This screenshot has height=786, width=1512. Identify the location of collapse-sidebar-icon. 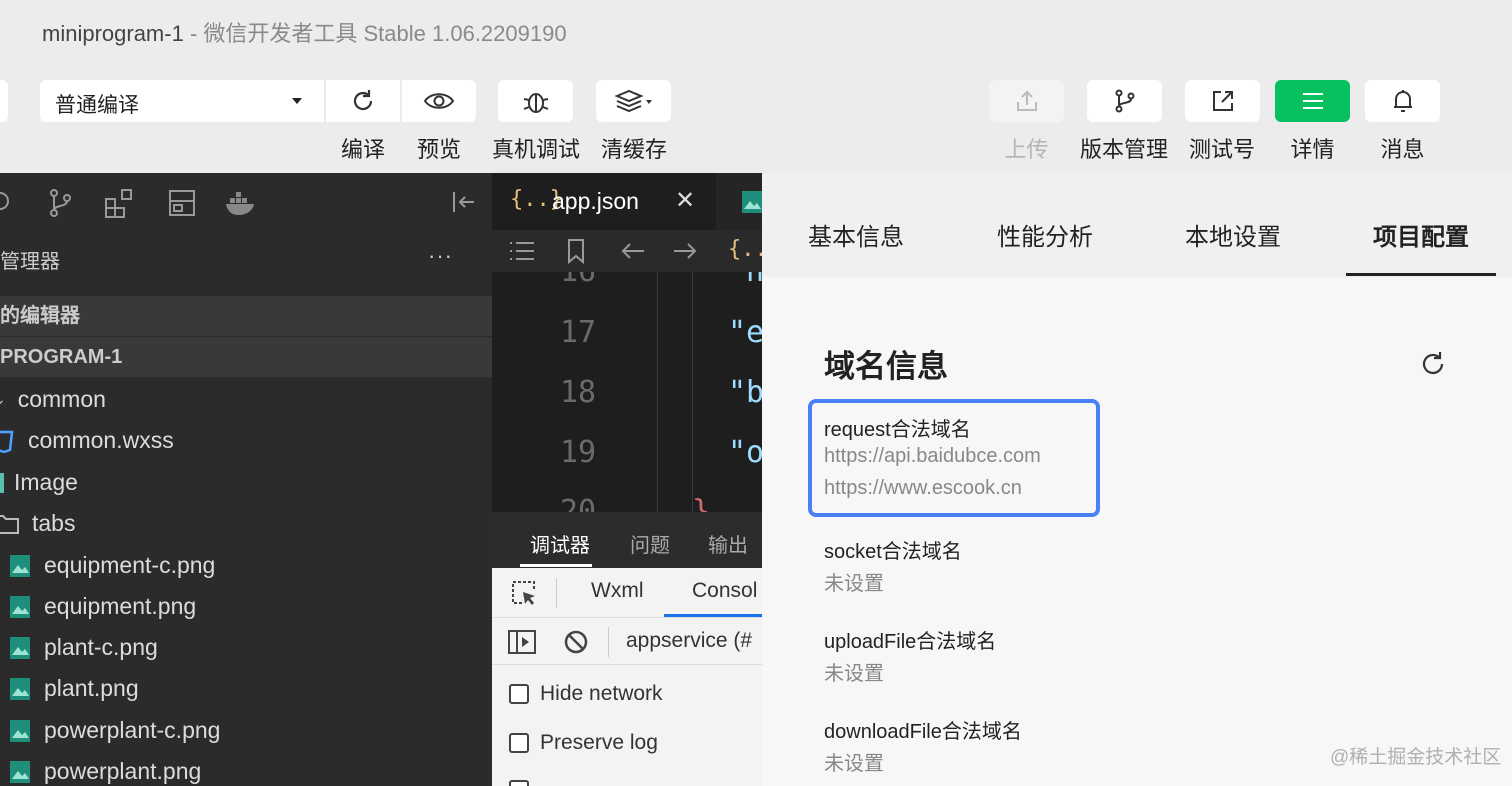
(464, 202).